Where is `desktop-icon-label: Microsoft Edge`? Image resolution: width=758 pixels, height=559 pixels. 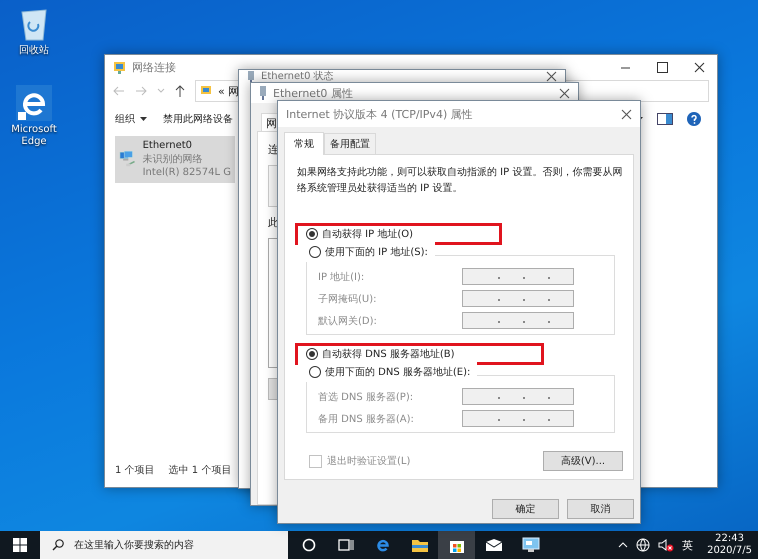 desktop-icon-label: Microsoft Edge is located at coordinates (34, 136).